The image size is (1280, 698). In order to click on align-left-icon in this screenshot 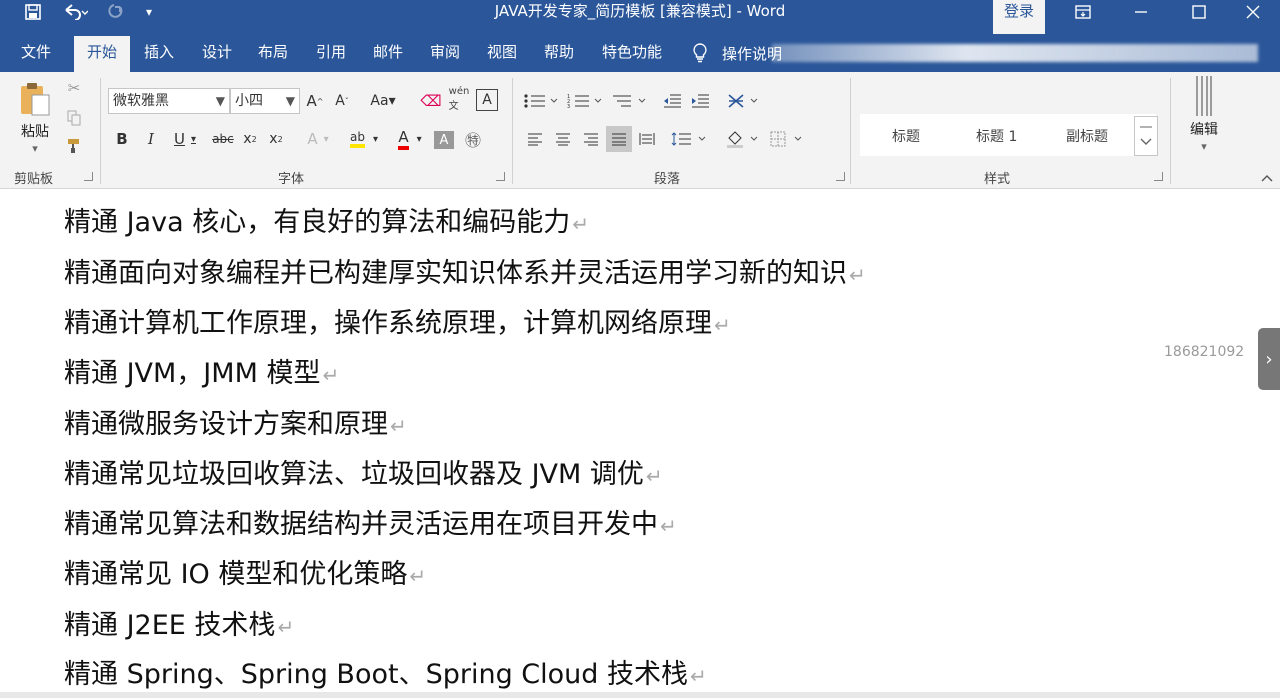, I will do `click(535, 139)`.